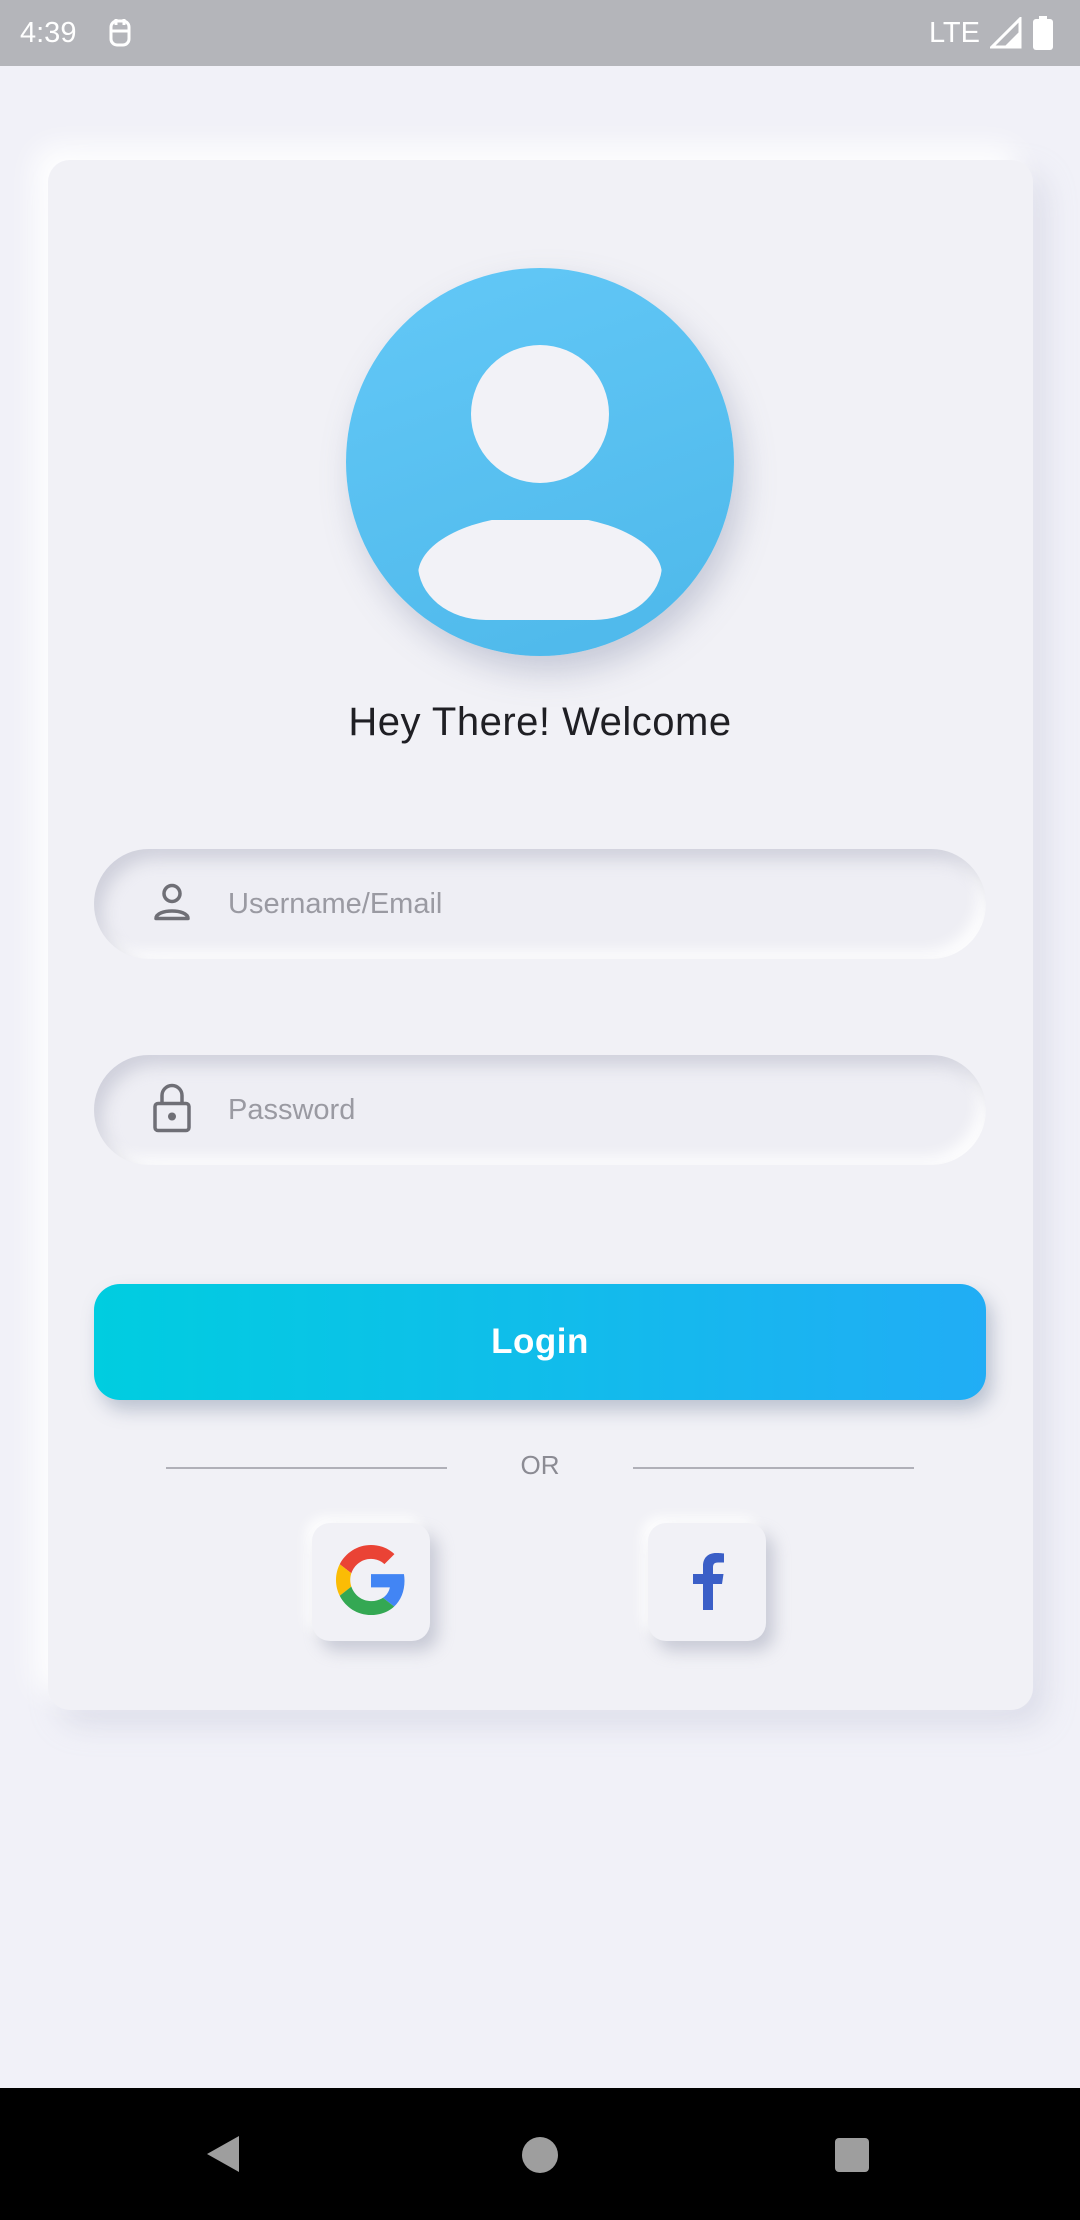  I want to click on password-input, so click(588, 1110).